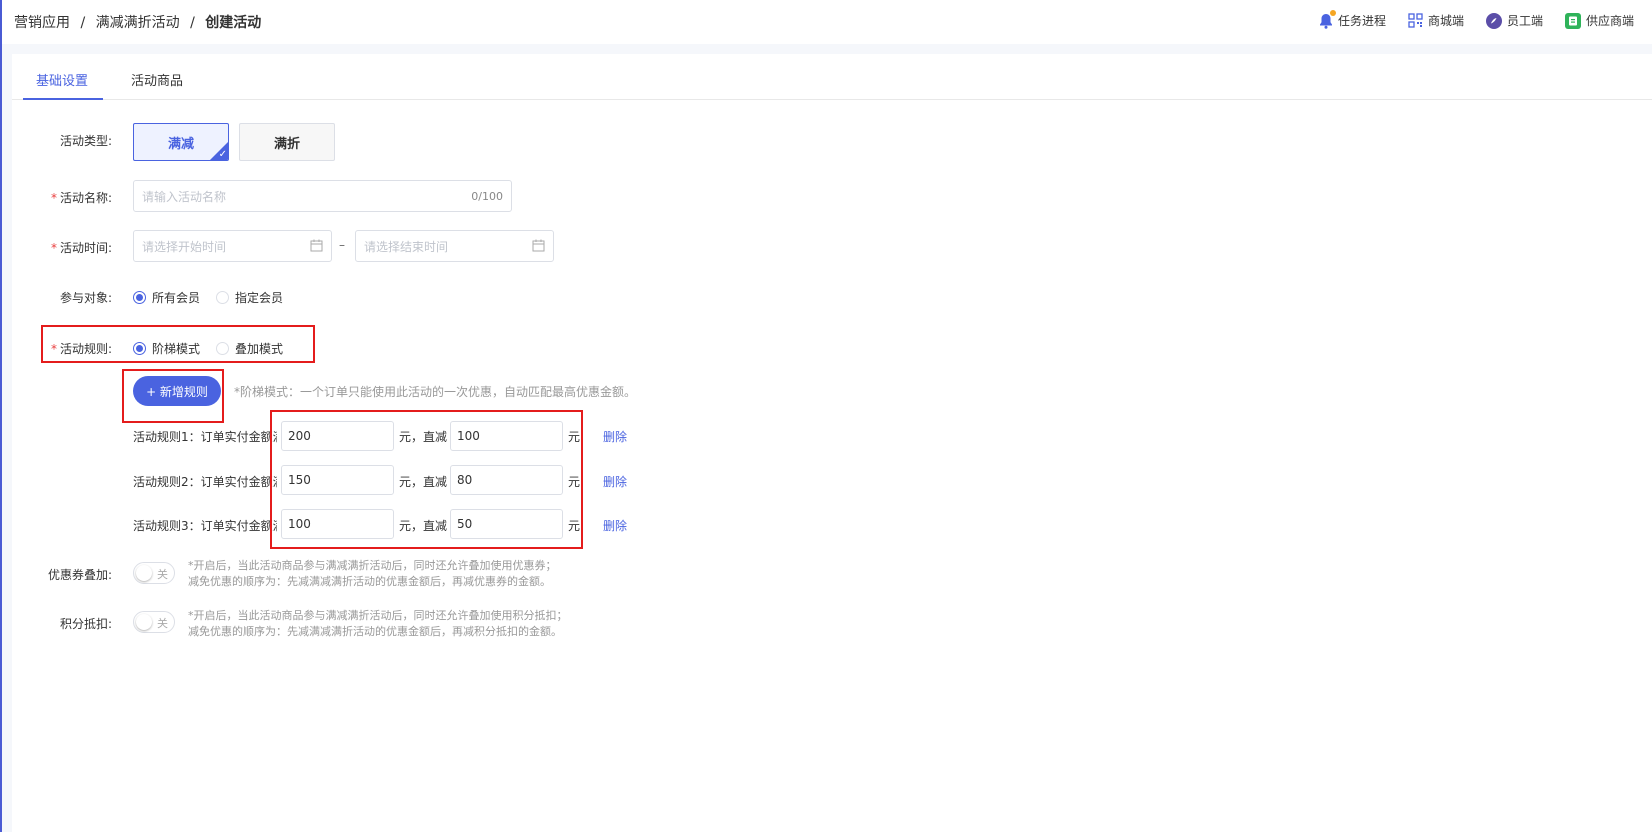 Image resolution: width=1652 pixels, height=832 pixels. I want to click on end-time-input: 请选择结束时间, so click(454, 246).